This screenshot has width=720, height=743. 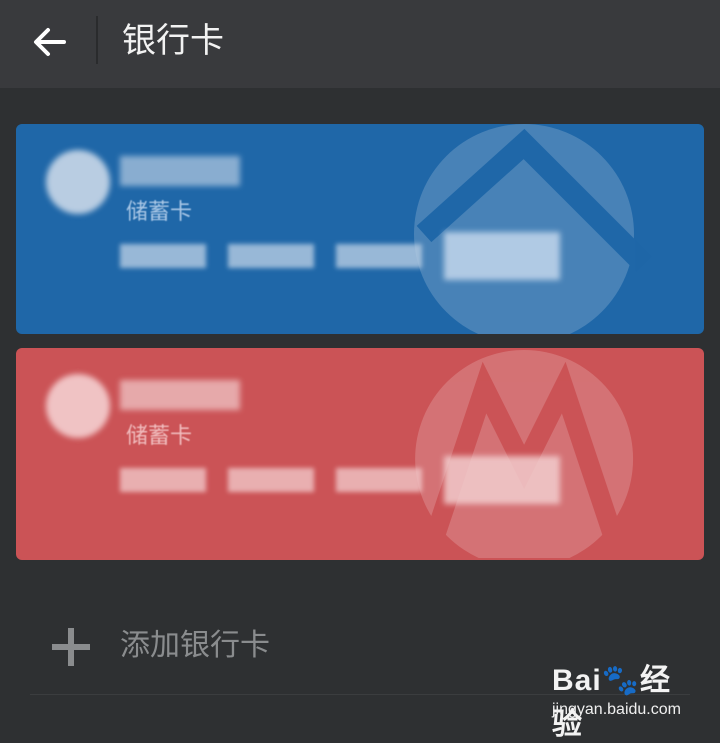 I want to click on baidu-jingyan-watermark: Bai🐾经验 jingyan.baidu.com, so click(x=622, y=698).